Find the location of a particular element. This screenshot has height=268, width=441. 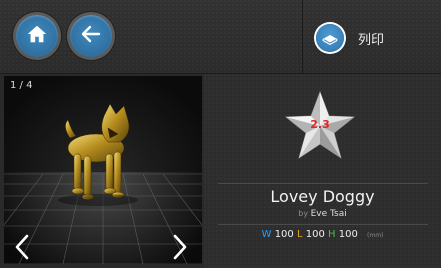

height-label: H is located at coordinates (332, 234).